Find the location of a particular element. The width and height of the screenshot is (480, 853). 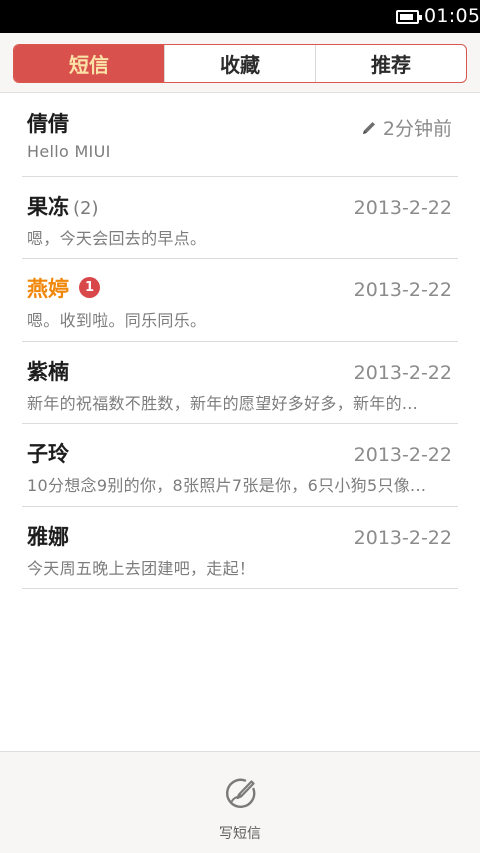

contact-name-text: 雅娜 is located at coordinates (48, 536).